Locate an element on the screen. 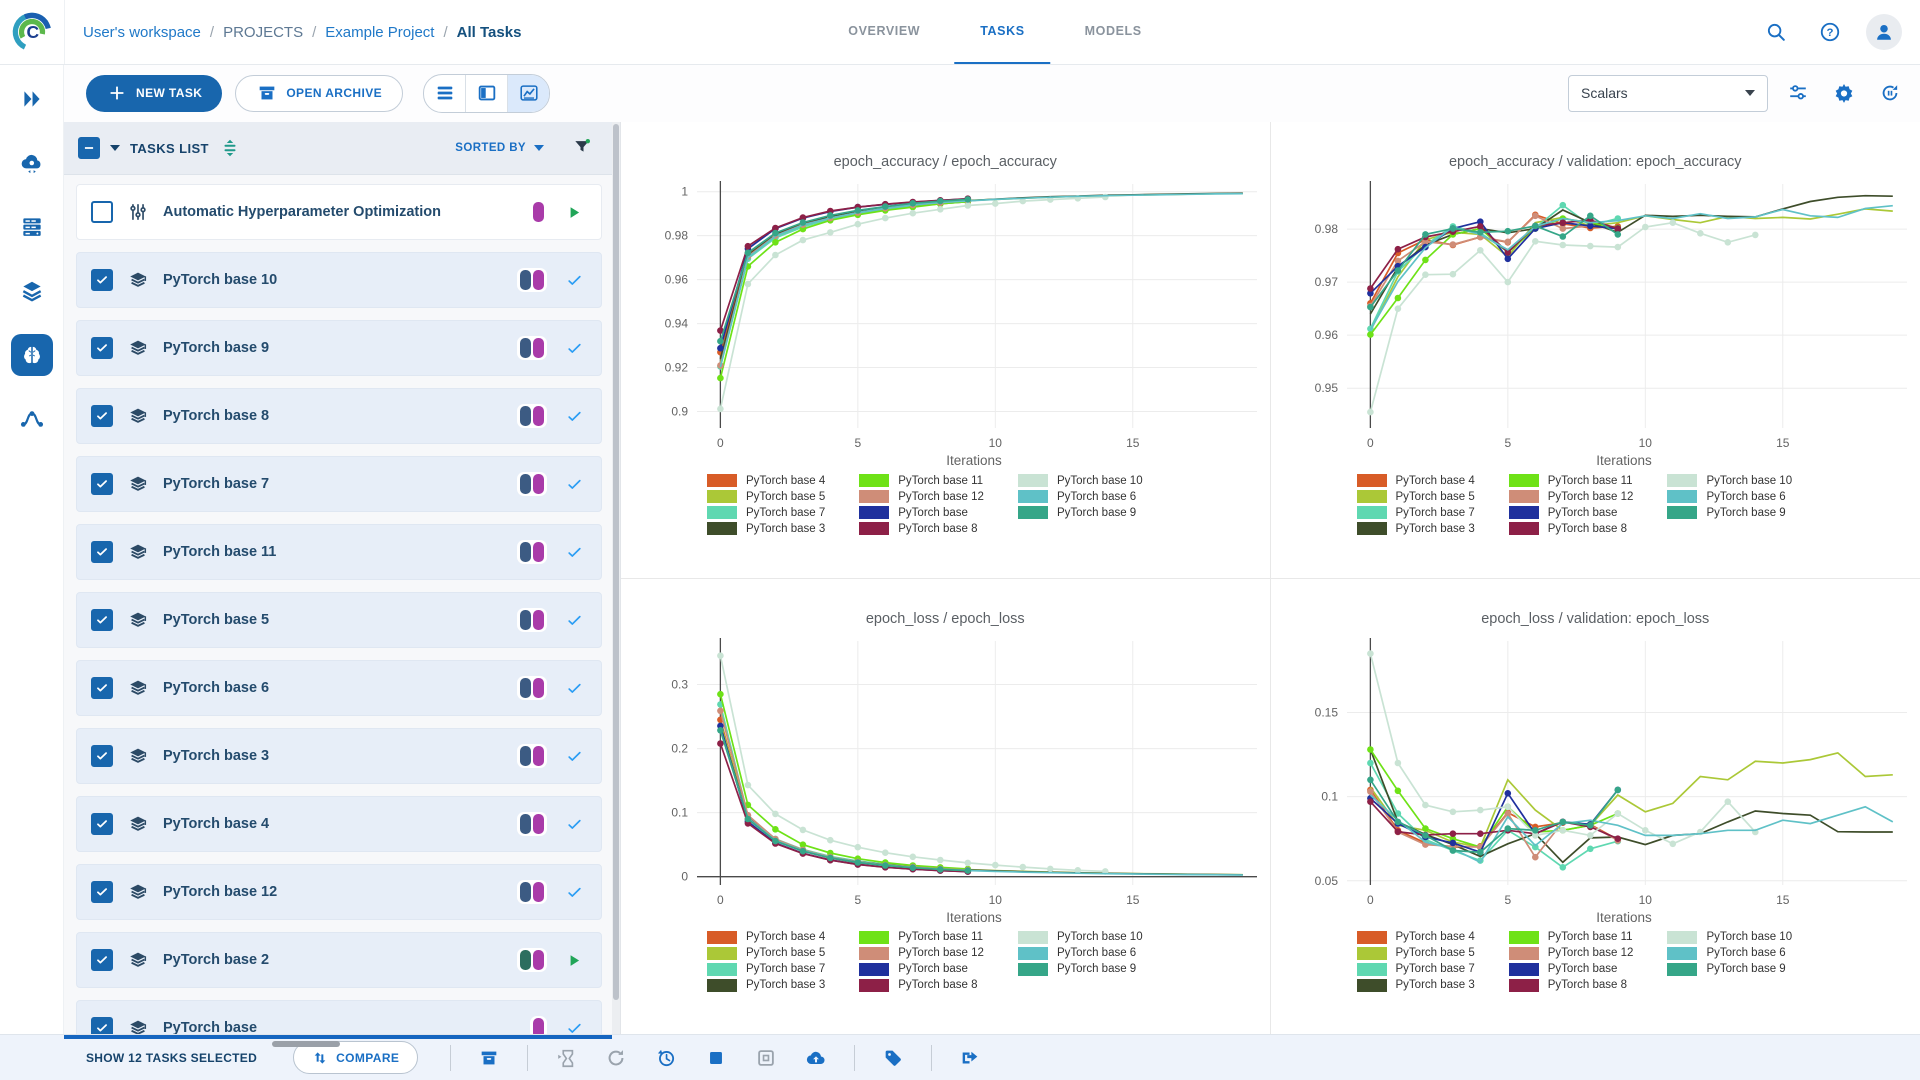 This screenshot has height=1080, width=1920. sidebar-item-datasets is located at coordinates (32, 291).